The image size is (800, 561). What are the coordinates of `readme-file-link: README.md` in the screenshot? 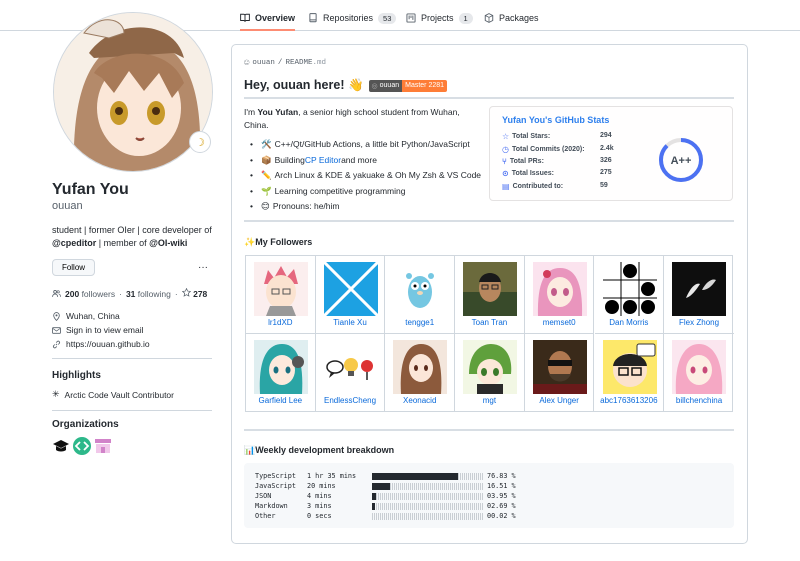 It's located at (305, 63).